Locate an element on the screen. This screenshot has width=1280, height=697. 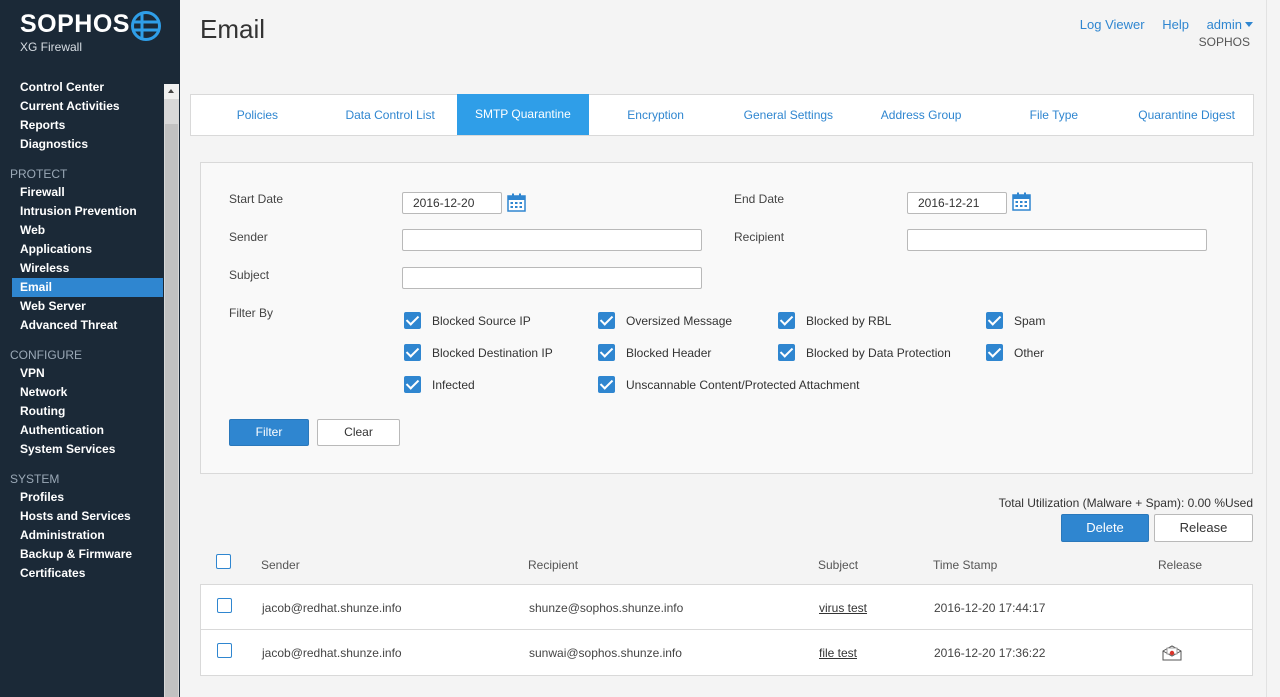
column-header-subject: Subject is located at coordinates (838, 565).